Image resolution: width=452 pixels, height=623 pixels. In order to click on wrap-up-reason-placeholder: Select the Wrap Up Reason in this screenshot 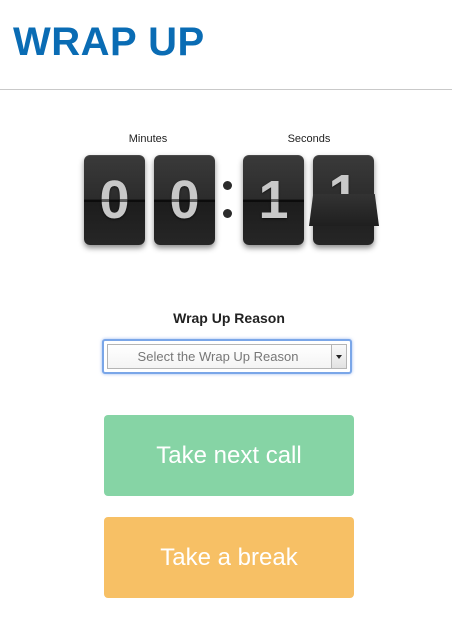, I will do `click(218, 356)`.